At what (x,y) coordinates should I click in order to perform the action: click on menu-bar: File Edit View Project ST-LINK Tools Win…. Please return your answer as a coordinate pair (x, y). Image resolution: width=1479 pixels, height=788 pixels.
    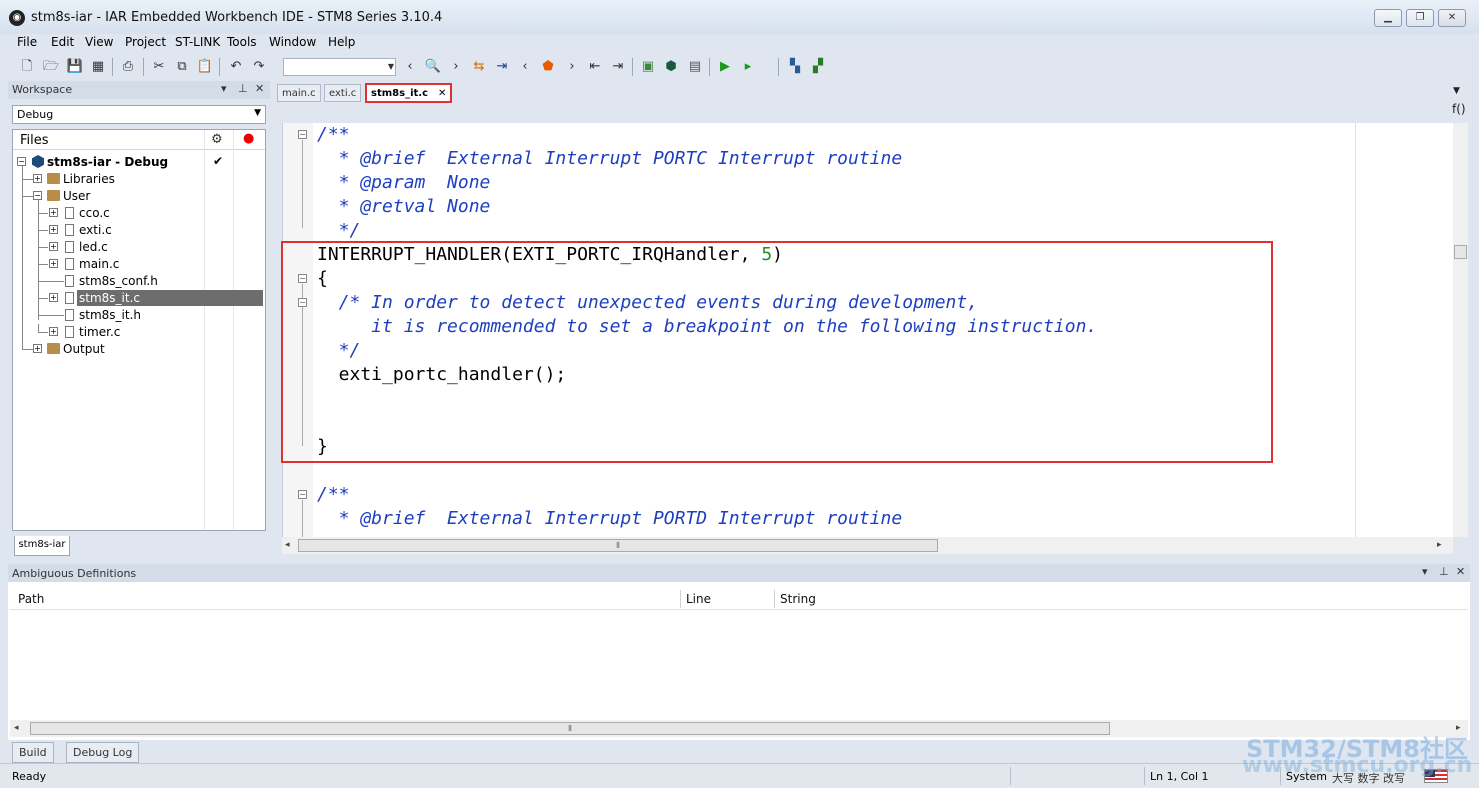
    Looking at the image, I should click on (739, 44).